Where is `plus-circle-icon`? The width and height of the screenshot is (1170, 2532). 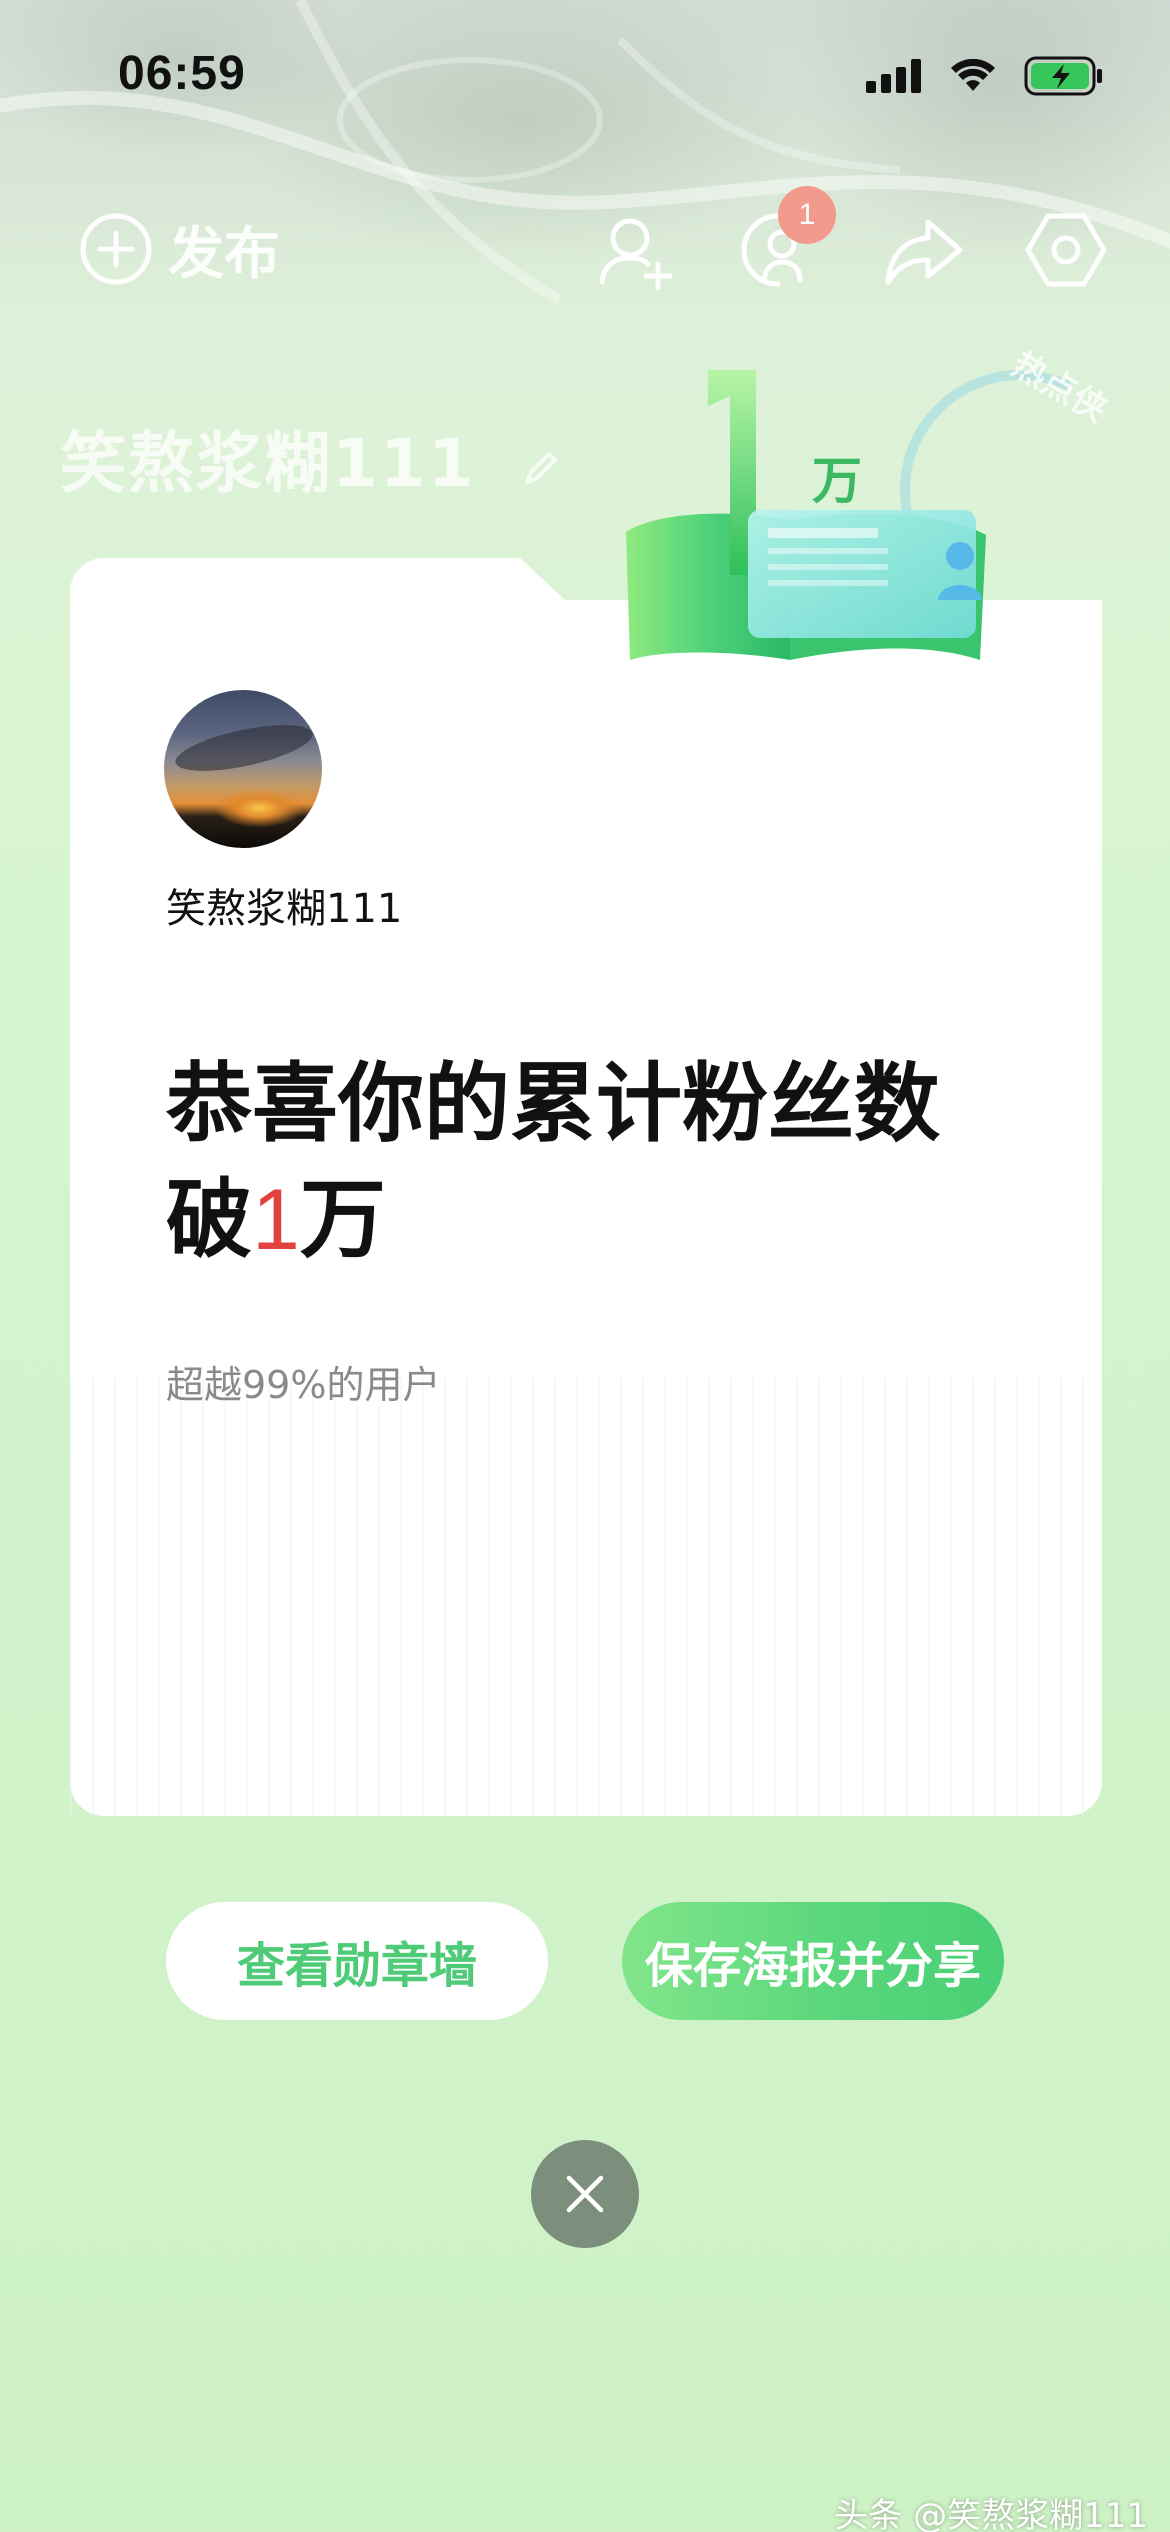
plus-circle-icon is located at coordinates (116, 249).